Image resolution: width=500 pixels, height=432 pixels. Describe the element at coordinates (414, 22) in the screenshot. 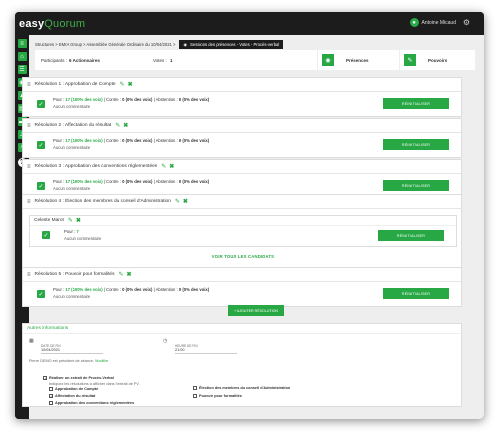

I see `user-icon: ●` at that location.